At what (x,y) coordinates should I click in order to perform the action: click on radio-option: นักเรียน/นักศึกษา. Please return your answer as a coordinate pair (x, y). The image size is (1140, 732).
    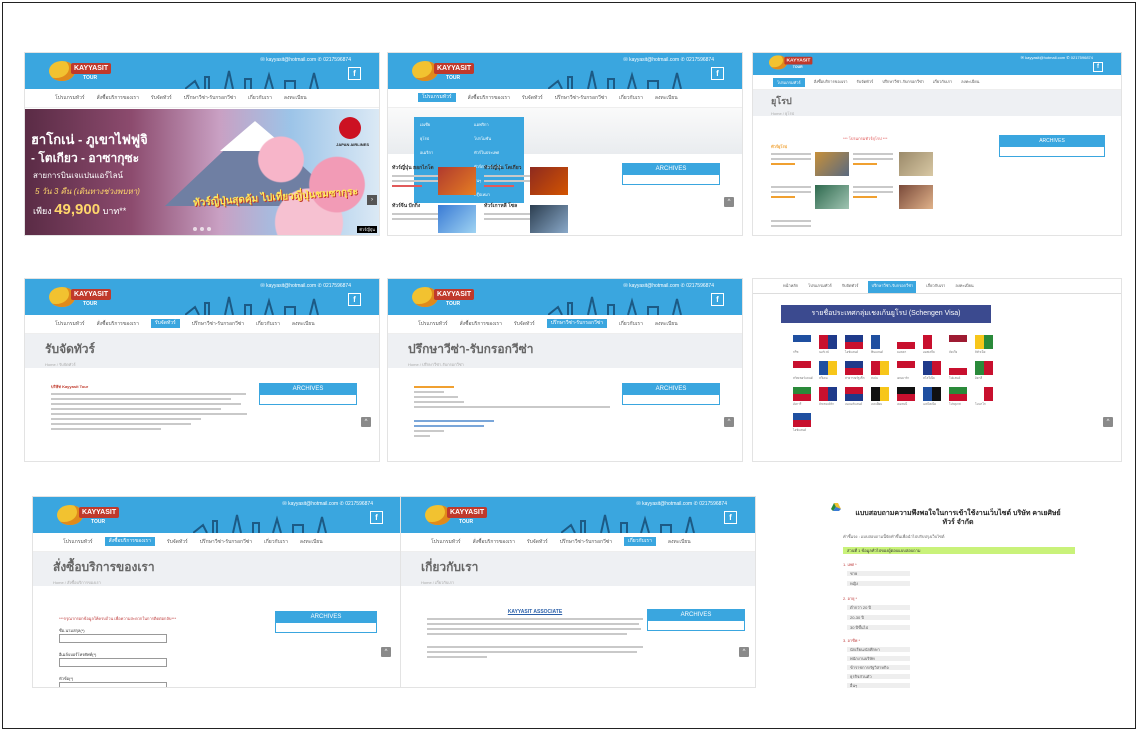
    Looking at the image, I should click on (878, 649).